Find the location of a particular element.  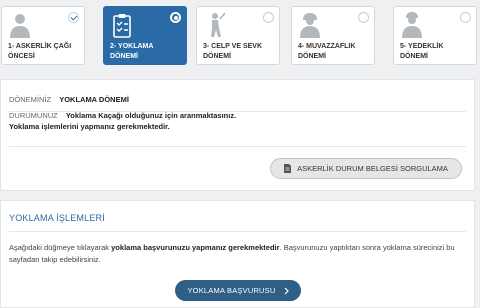

query-button-label: ASKERLİK DURUM BELGESİ SORGULAMA is located at coordinates (372, 168).